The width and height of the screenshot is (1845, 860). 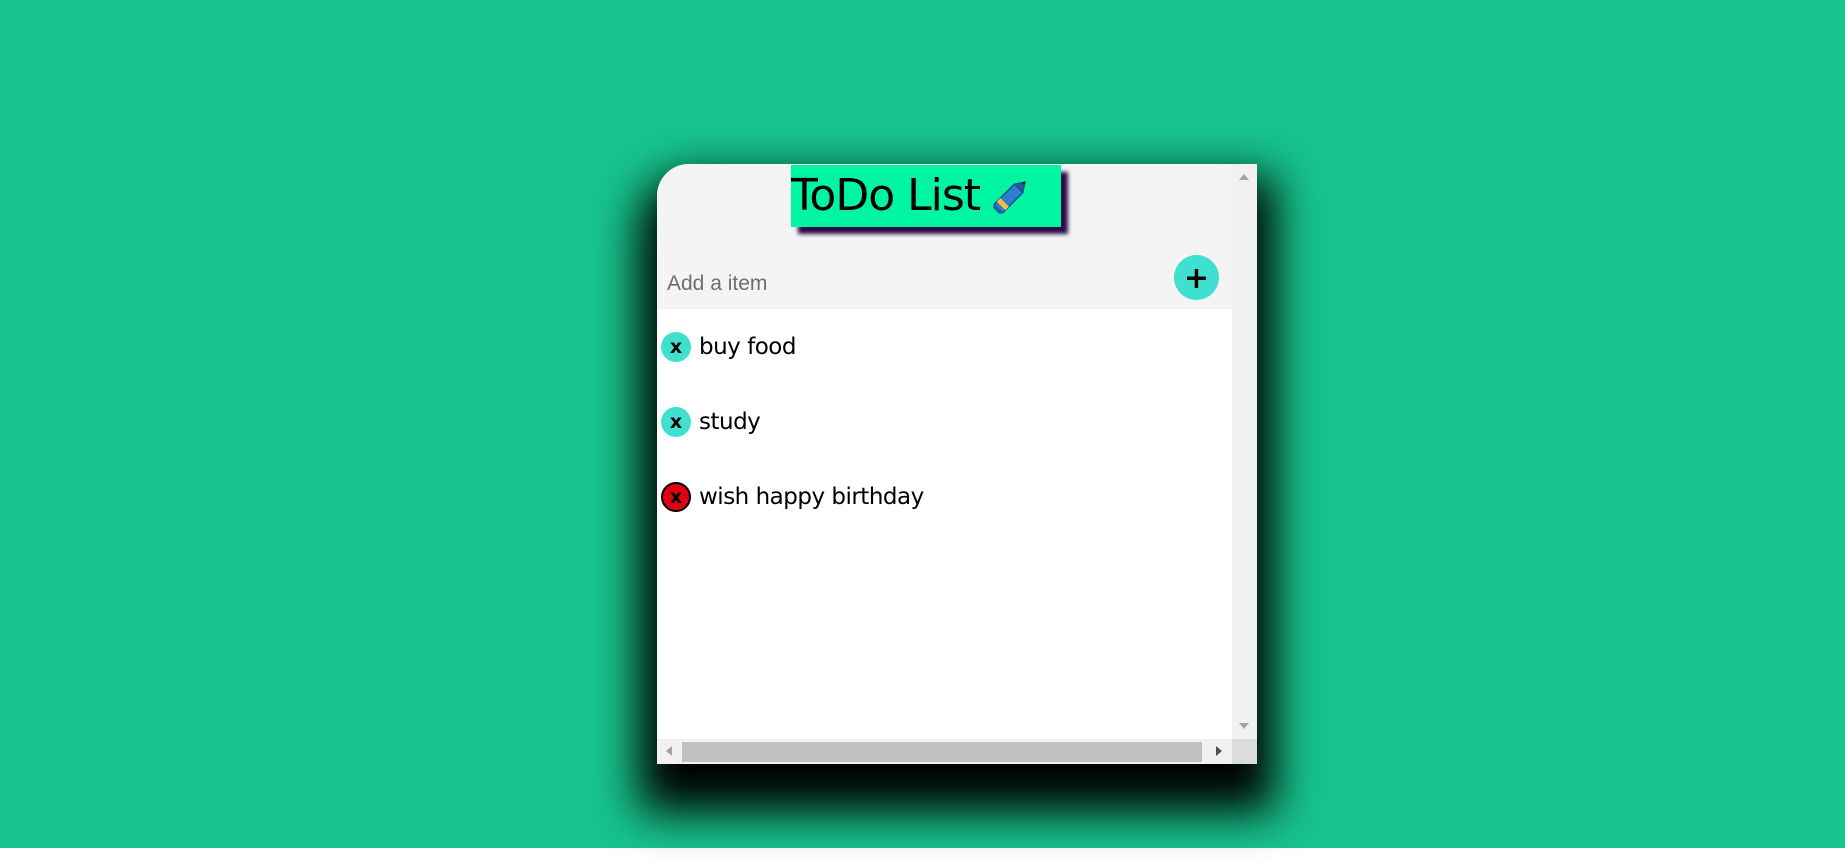 I want to click on horizontal-scroll-thumb, so click(x=942, y=752).